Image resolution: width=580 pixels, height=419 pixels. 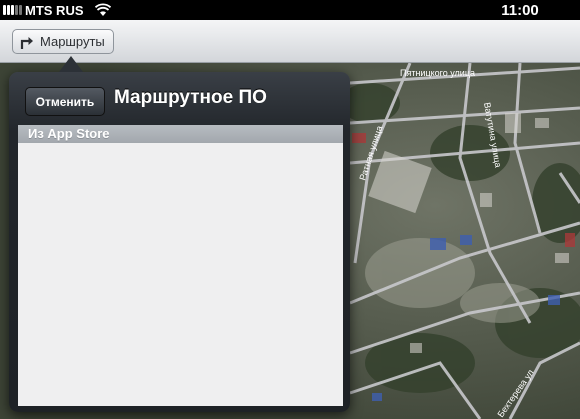 What do you see at coordinates (26, 42) in the screenshot?
I see `turn-right-arrow-icon` at bounding box center [26, 42].